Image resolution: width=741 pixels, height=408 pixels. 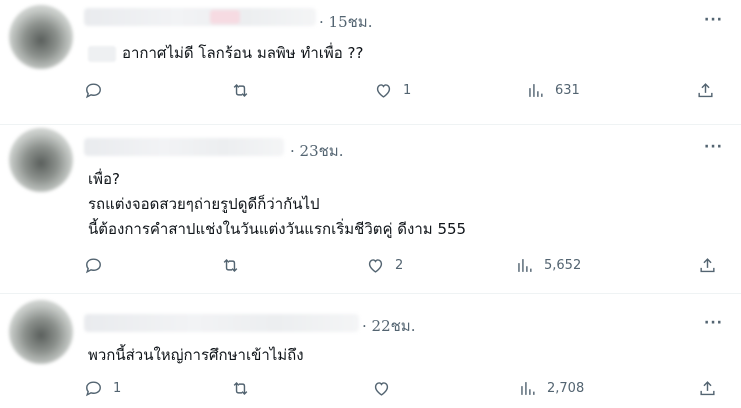 I want to click on like-count: 1, so click(x=407, y=90).